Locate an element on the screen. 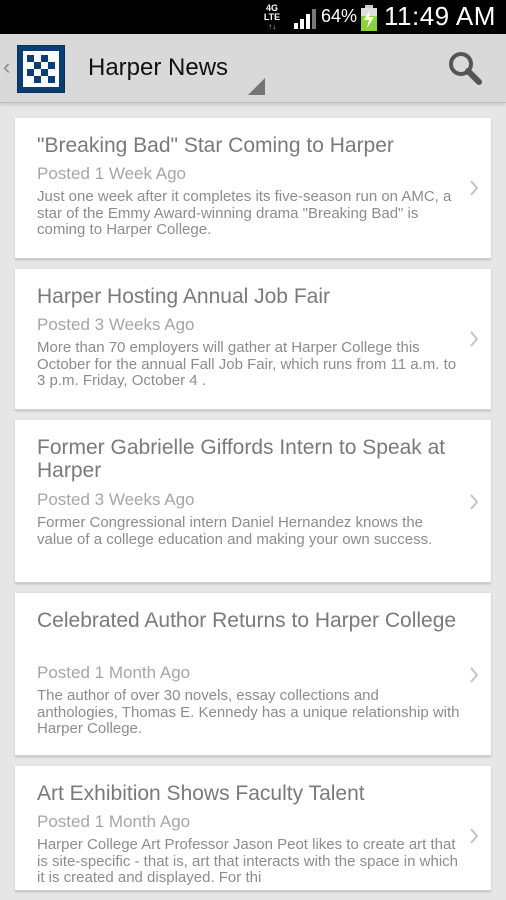 This screenshot has height=900, width=506. article-title: Harper Hosting Annual Job Fair is located at coordinates (183, 296).